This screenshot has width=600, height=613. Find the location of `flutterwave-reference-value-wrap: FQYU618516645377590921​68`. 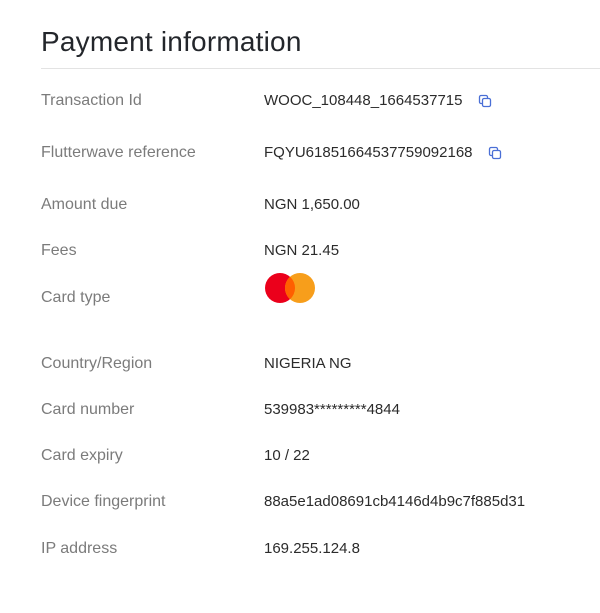

flutterwave-reference-value-wrap: FQYU618516645377590921​68 is located at coordinates (383, 153).